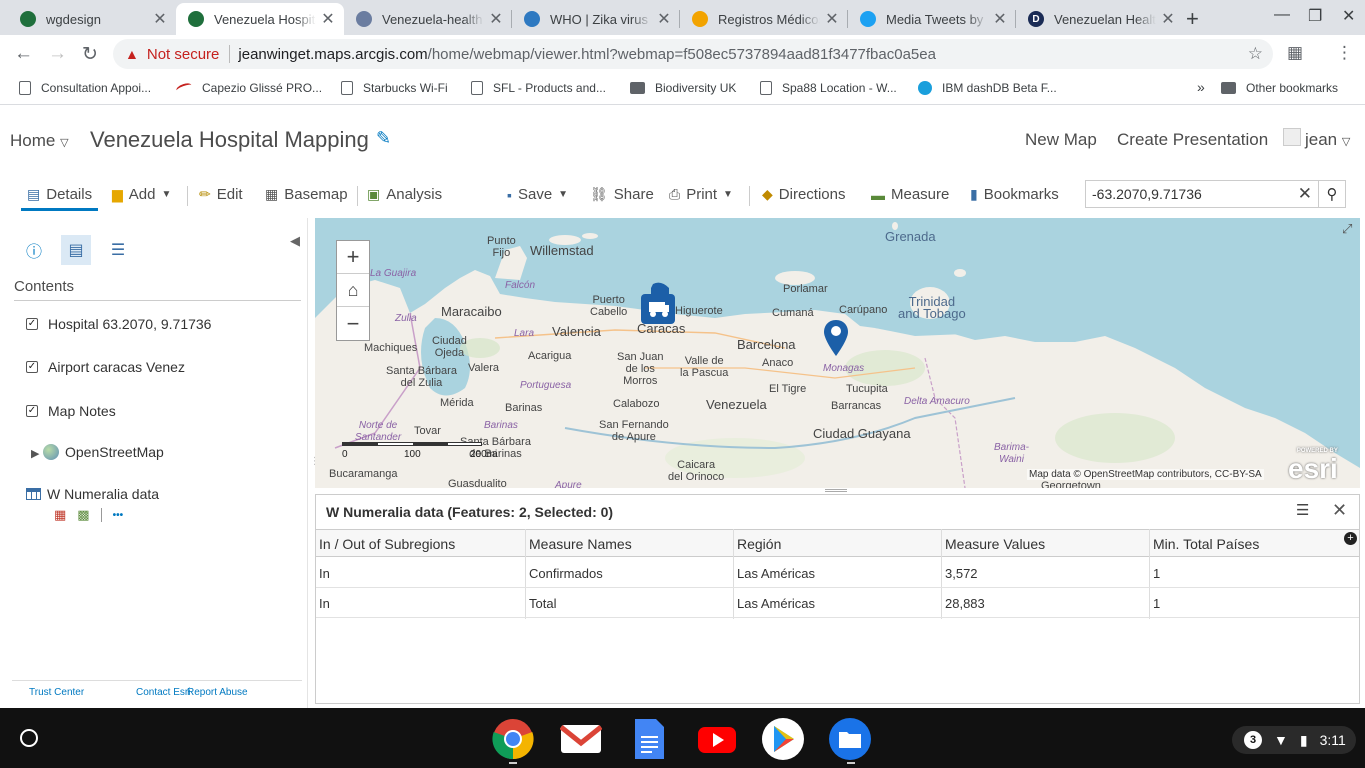 This screenshot has width=1365, height=768. I want to click on tab-wgdesign: wgdesign ✕, so click(92, 19).